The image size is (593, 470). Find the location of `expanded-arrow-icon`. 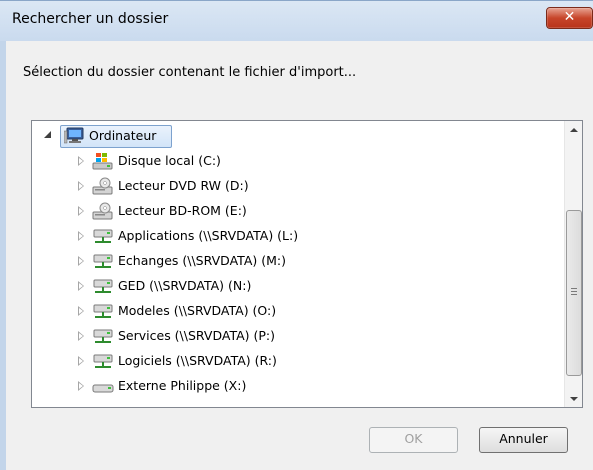

expanded-arrow-icon is located at coordinates (47, 134).